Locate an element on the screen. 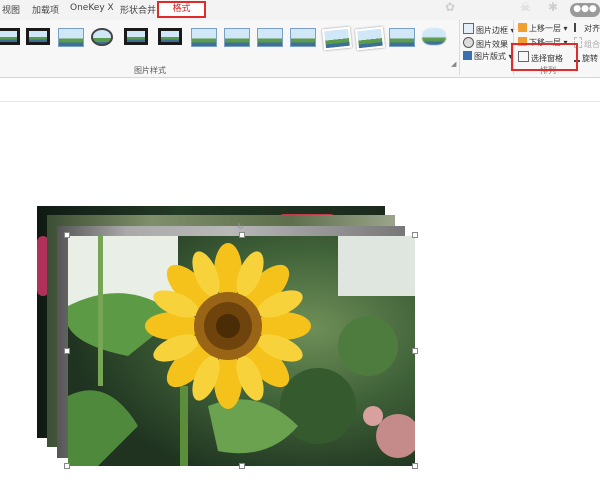 This screenshot has width=600, height=487. tab-format: 格式 is located at coordinates (181, 9).